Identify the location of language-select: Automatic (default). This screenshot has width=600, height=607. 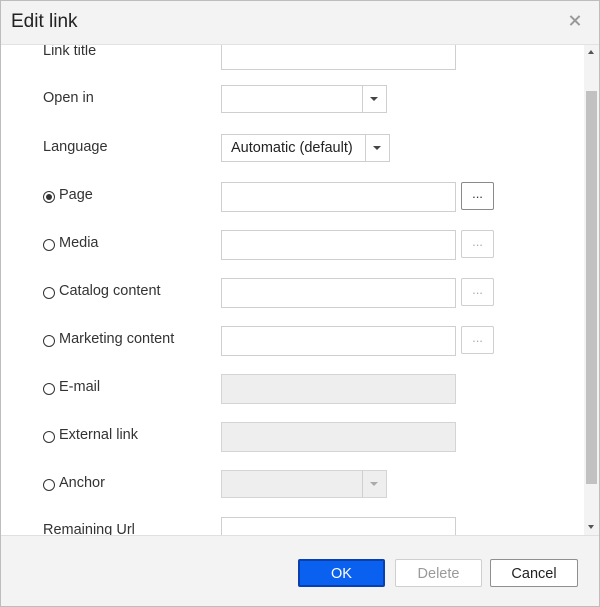
(305, 148).